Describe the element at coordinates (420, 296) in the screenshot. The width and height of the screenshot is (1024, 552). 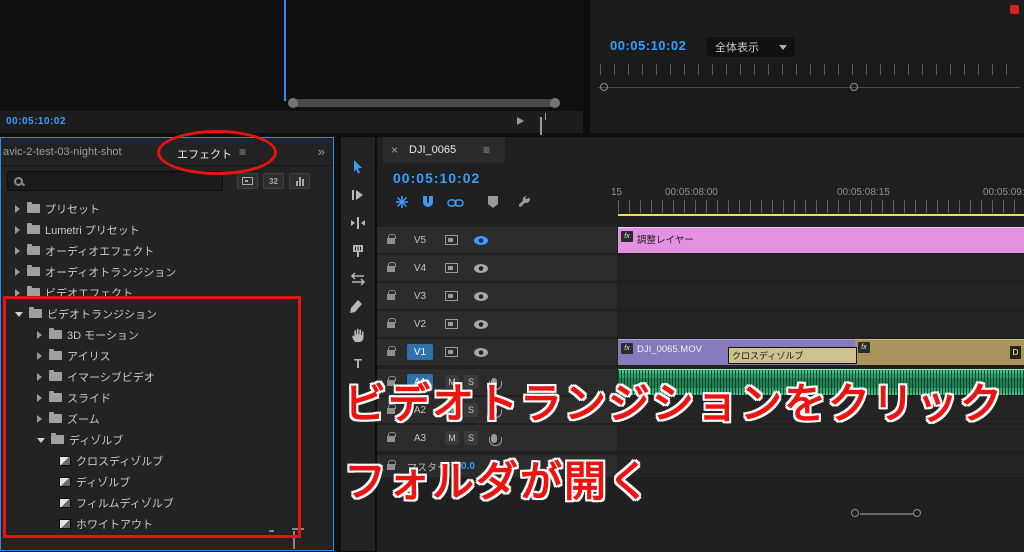
I see `track-badge: V3` at that location.